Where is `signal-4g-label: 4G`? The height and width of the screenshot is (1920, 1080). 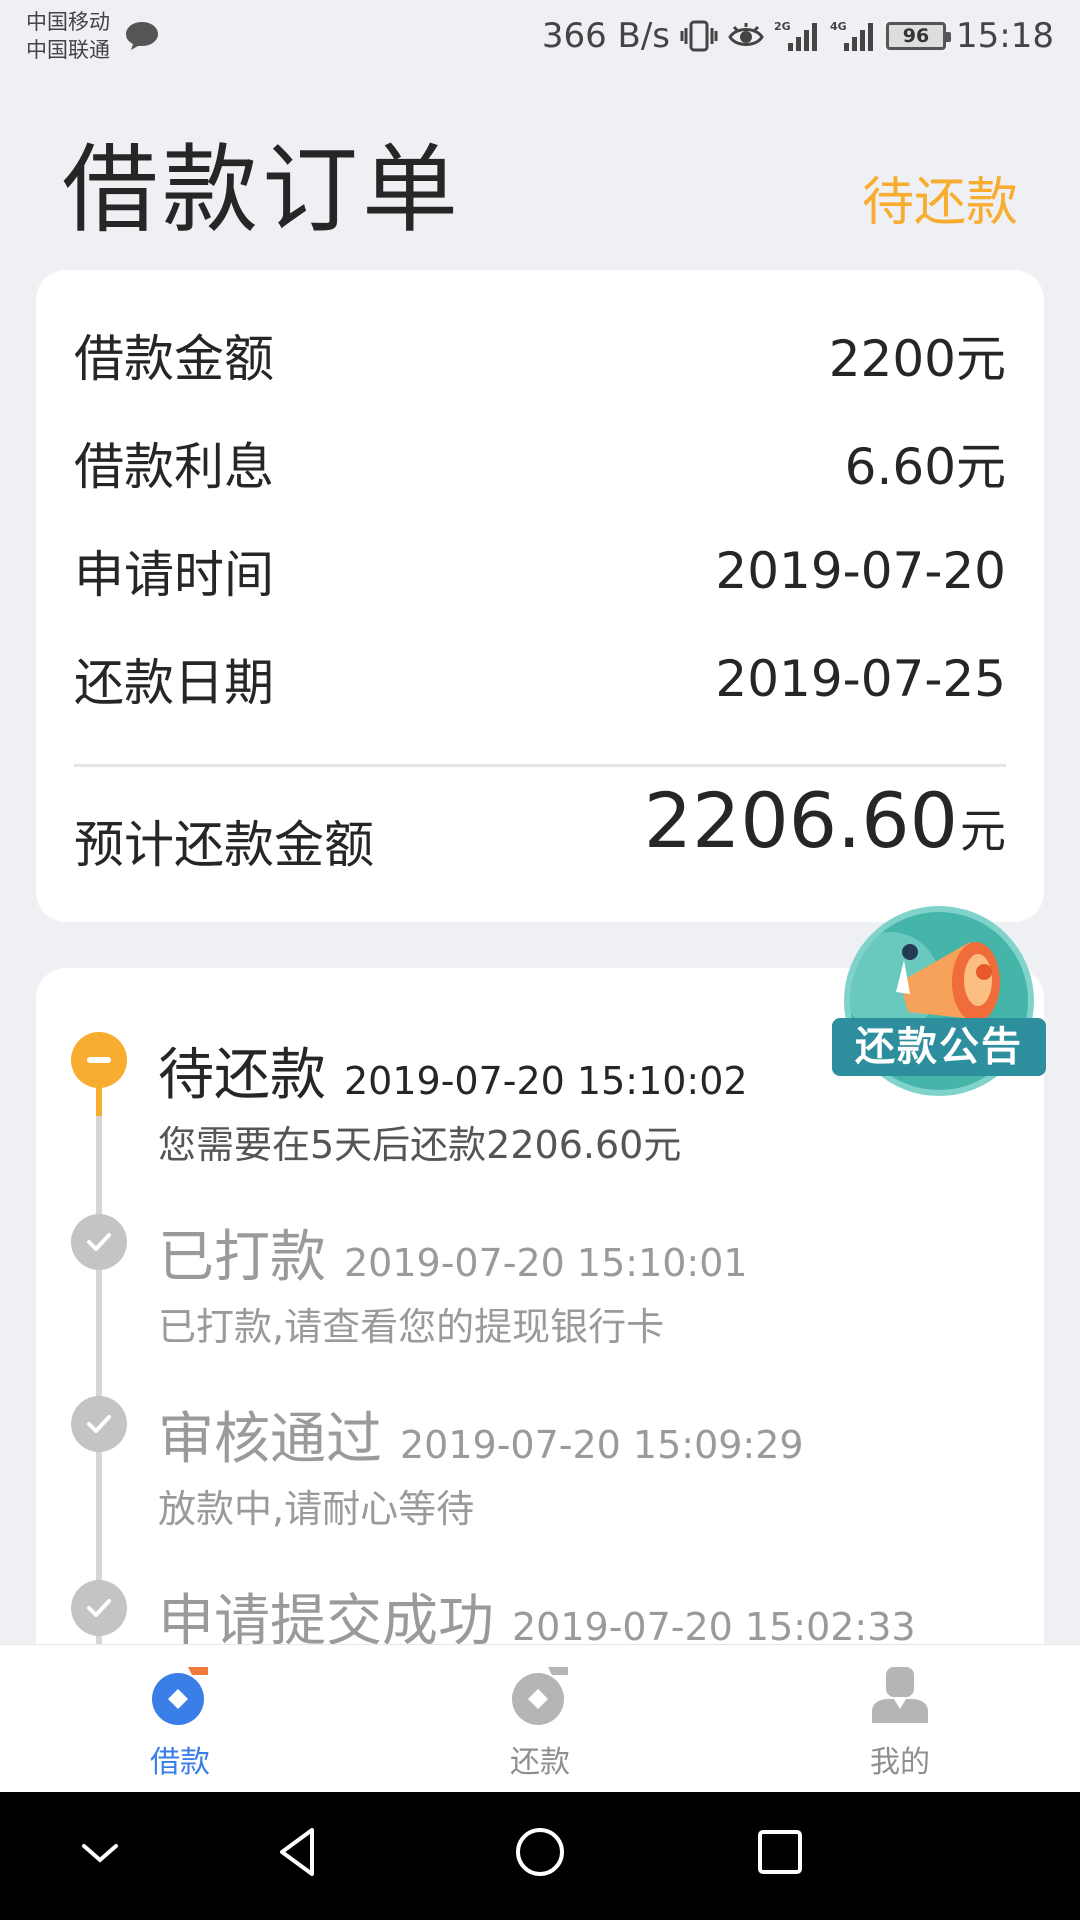
signal-4g-label: 4G is located at coordinates (838, 26).